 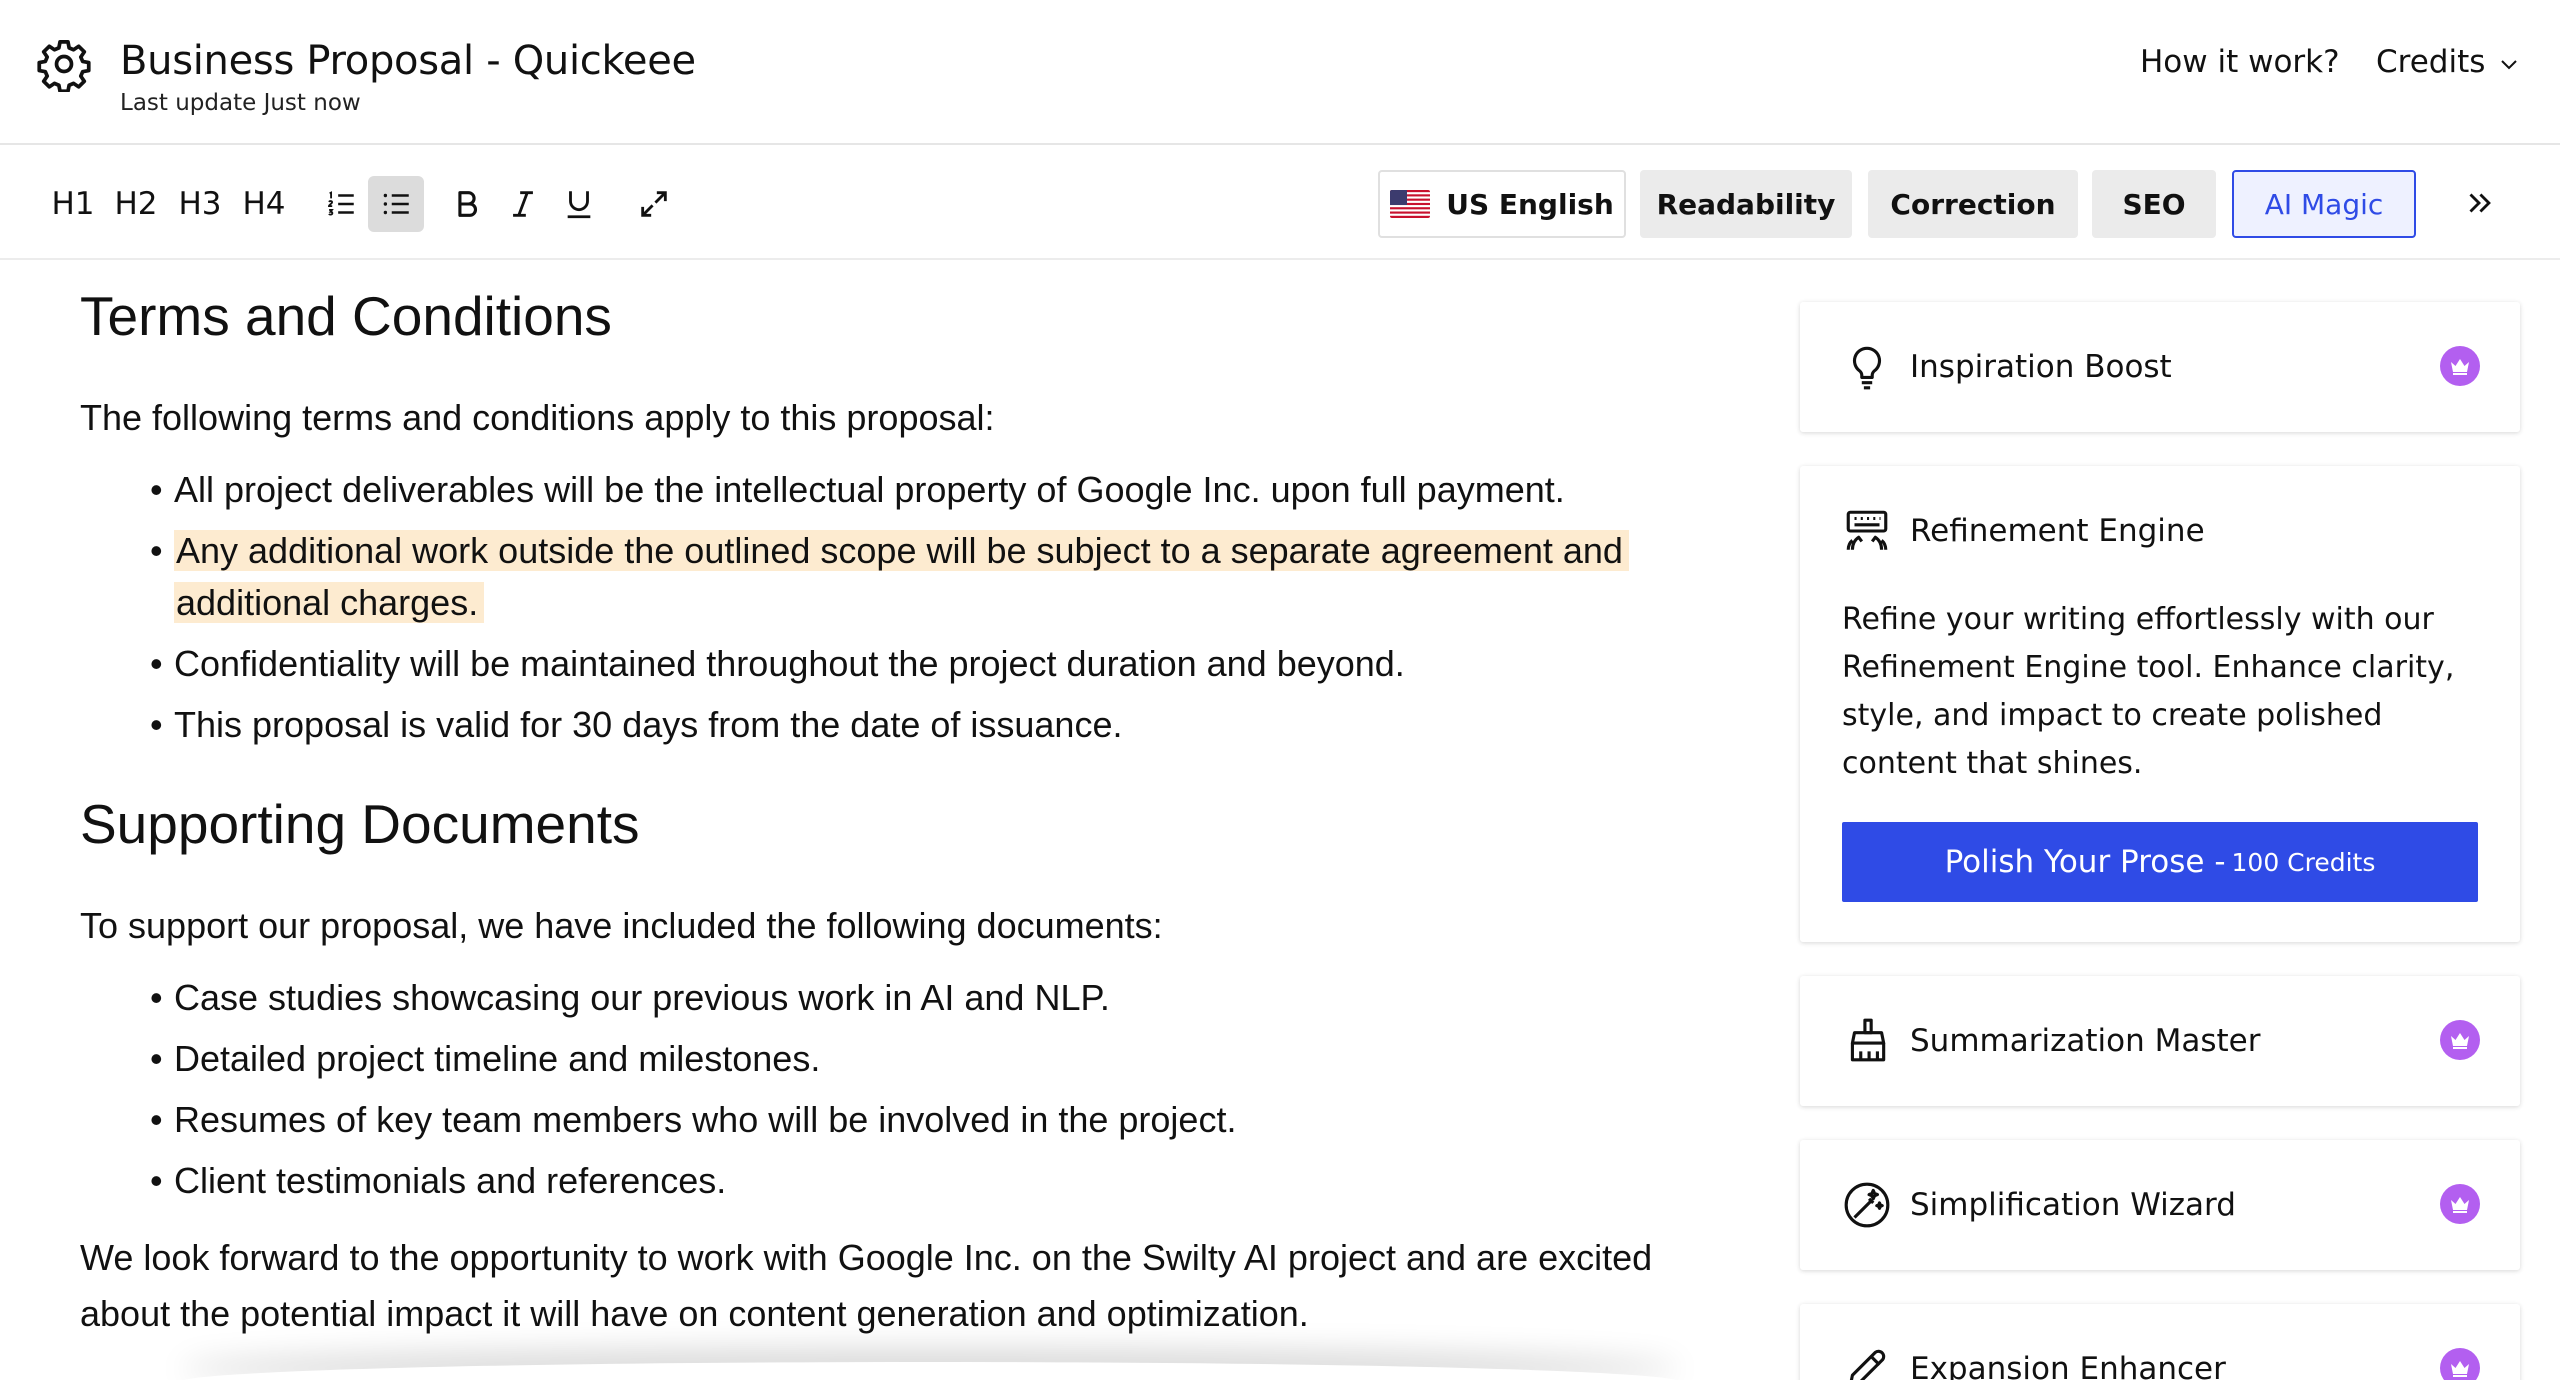 I want to click on italic-button, so click(x=523, y=204).